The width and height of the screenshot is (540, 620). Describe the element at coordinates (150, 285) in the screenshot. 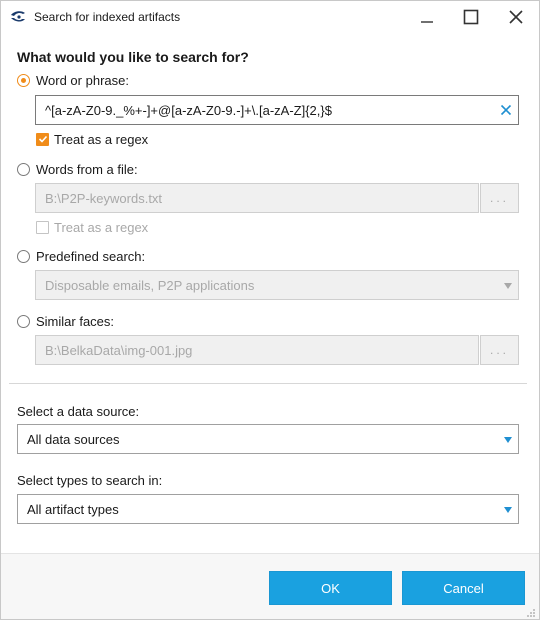

I see `dropdown-value: Disposable emails, P2P applications` at that location.